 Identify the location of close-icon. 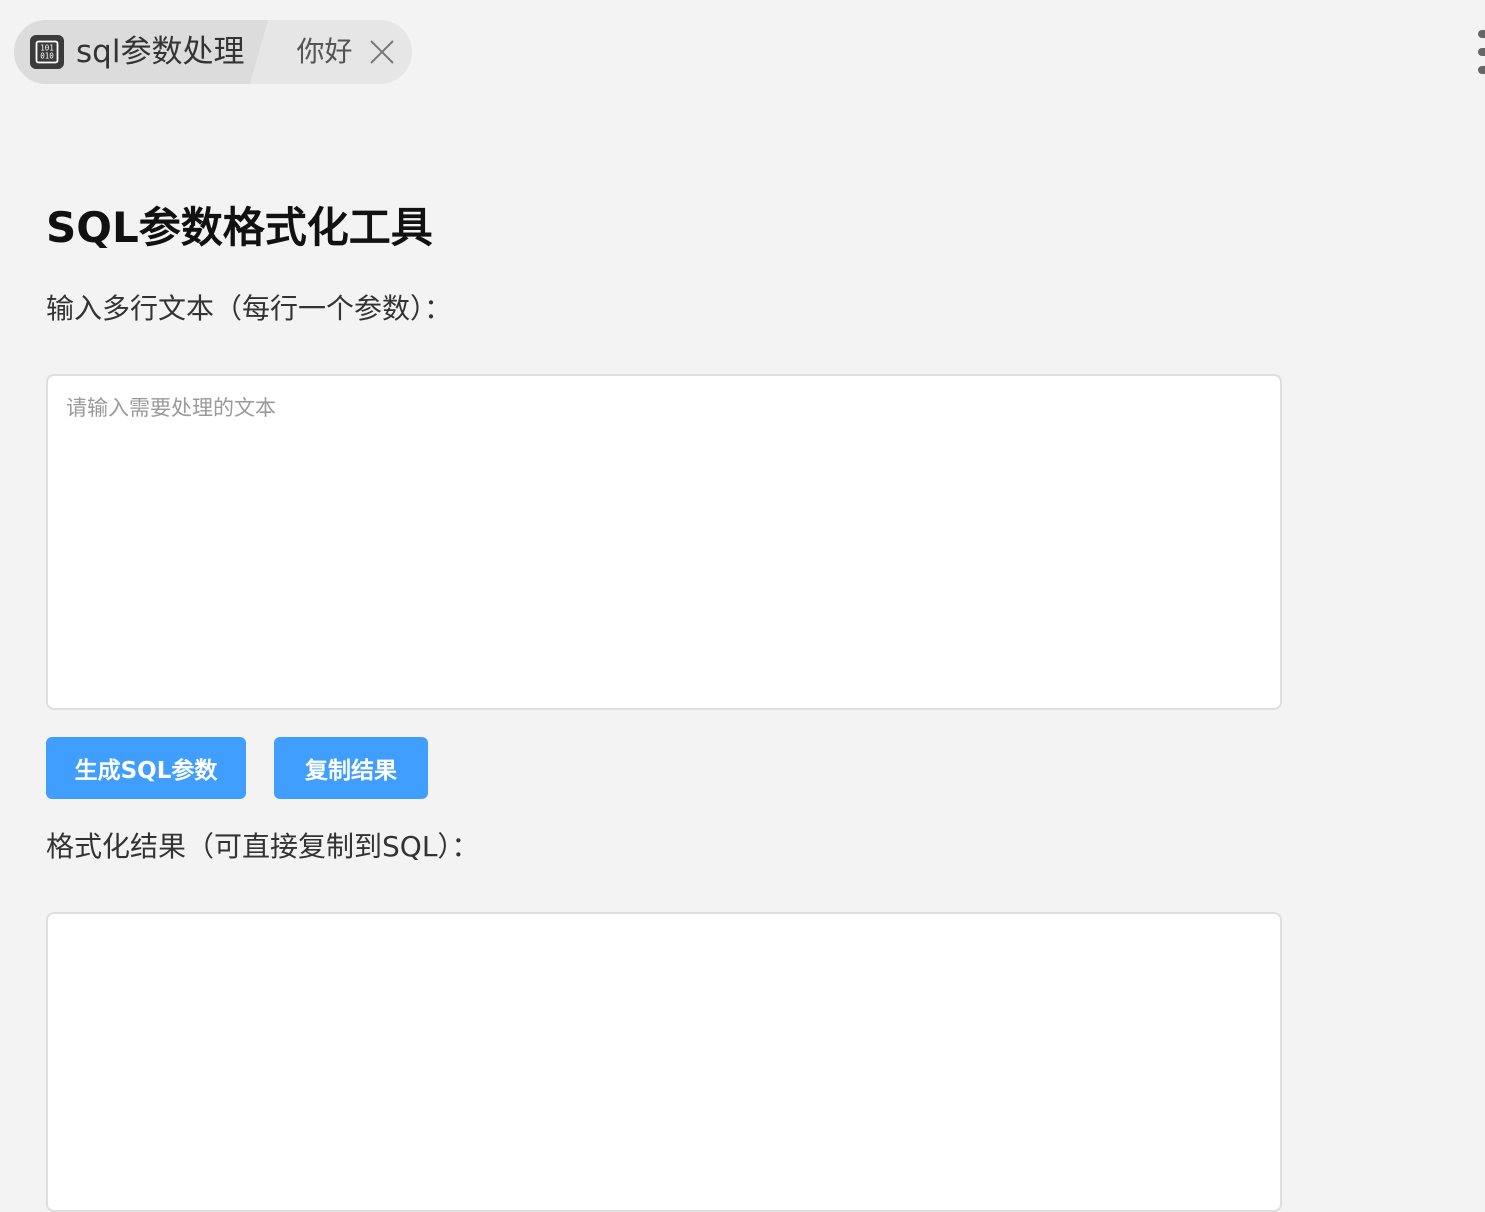
(382, 52).